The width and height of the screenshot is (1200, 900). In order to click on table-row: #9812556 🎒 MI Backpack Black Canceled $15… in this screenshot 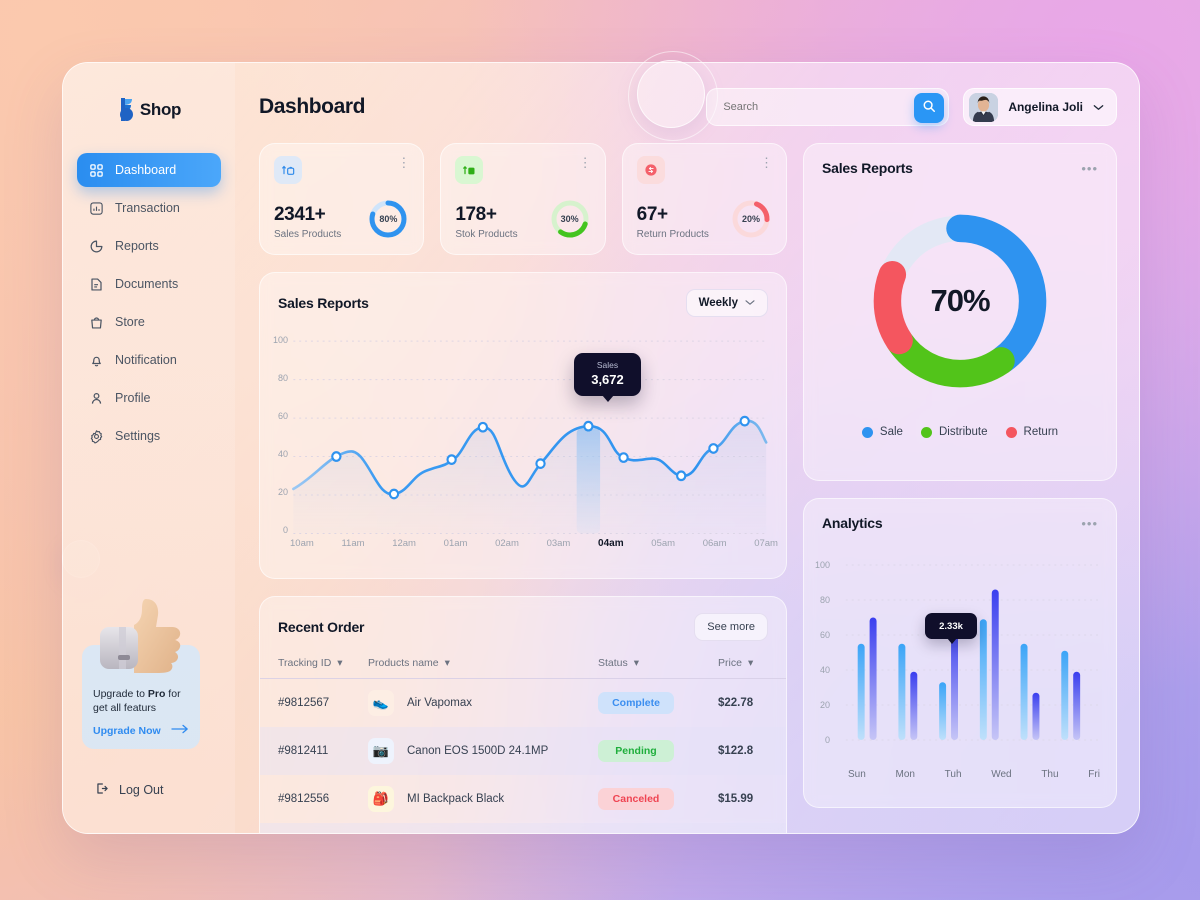, I will do `click(523, 799)`.